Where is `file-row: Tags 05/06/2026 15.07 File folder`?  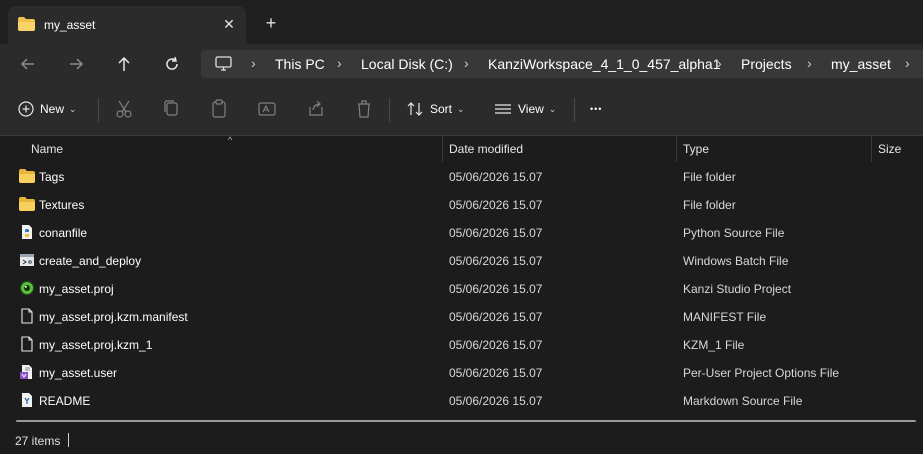 file-row: Tags 05/06/2026 15.07 File folder is located at coordinates (461, 176).